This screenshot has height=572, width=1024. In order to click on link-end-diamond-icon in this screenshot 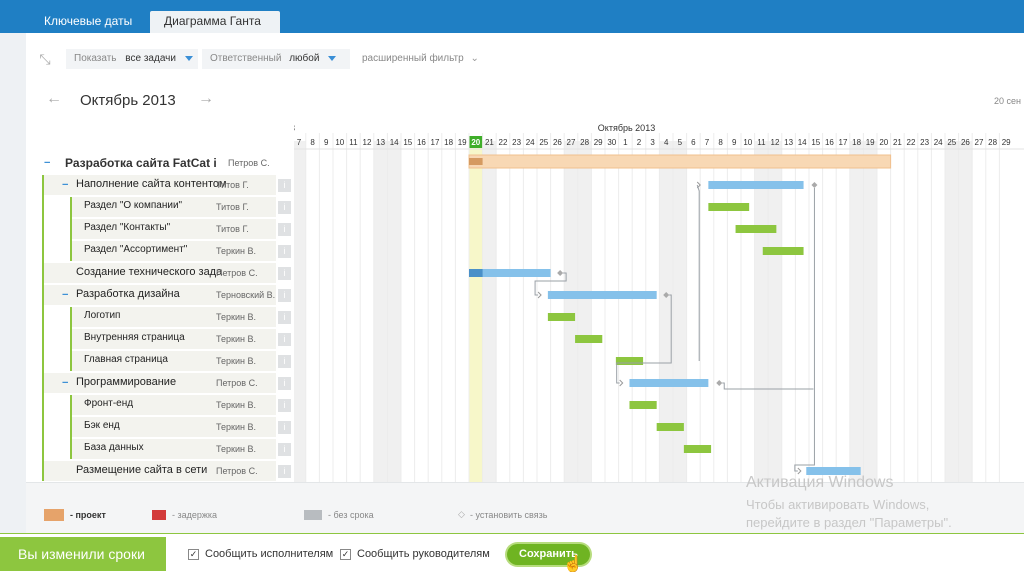, I will do `click(814, 185)`.